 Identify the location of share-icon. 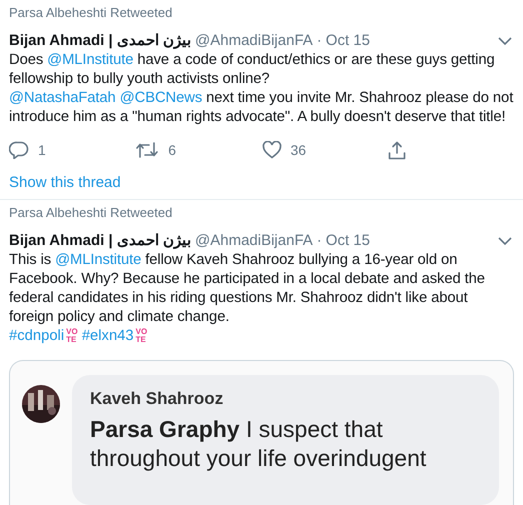
(397, 150).